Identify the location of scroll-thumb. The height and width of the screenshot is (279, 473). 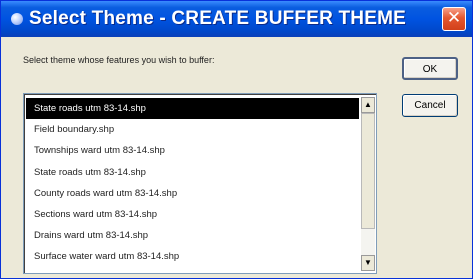
(368, 171).